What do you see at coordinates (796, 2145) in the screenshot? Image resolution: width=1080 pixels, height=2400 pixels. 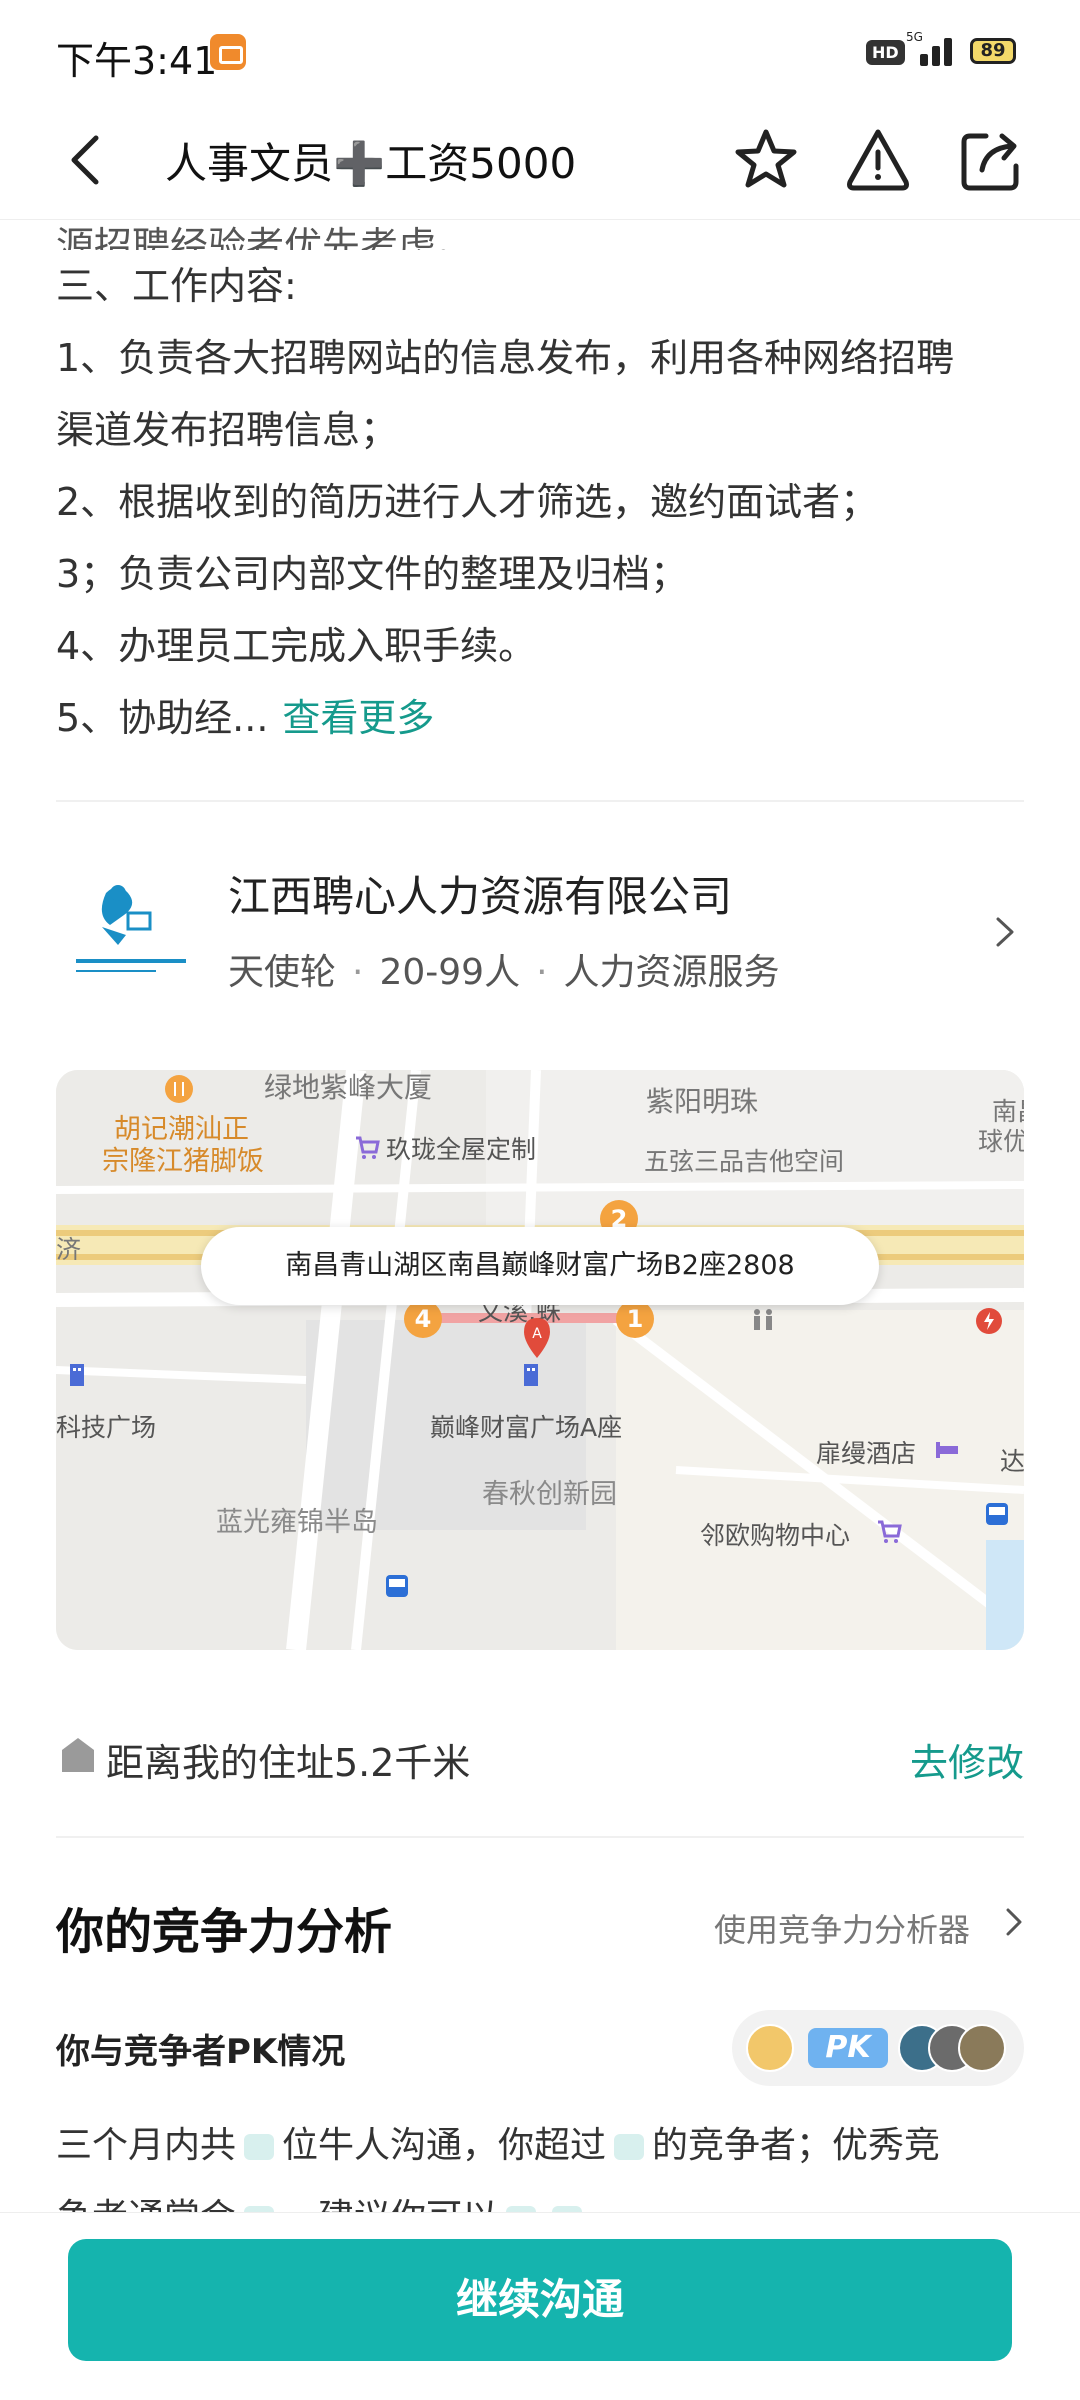 I see `summary-text: 的竞争者；优秀竞` at bounding box center [796, 2145].